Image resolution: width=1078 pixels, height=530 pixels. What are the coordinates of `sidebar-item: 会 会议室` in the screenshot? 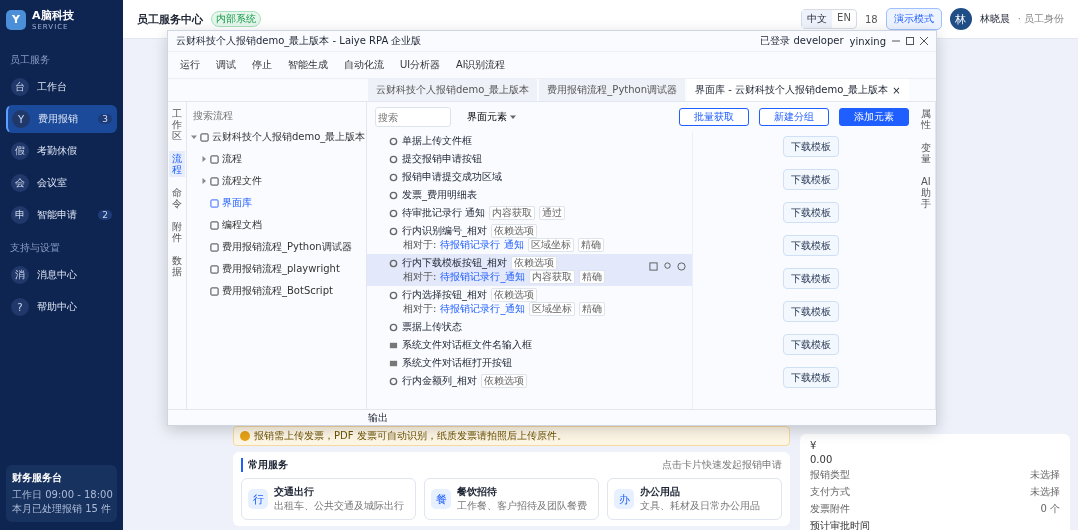 It's located at (61, 183).